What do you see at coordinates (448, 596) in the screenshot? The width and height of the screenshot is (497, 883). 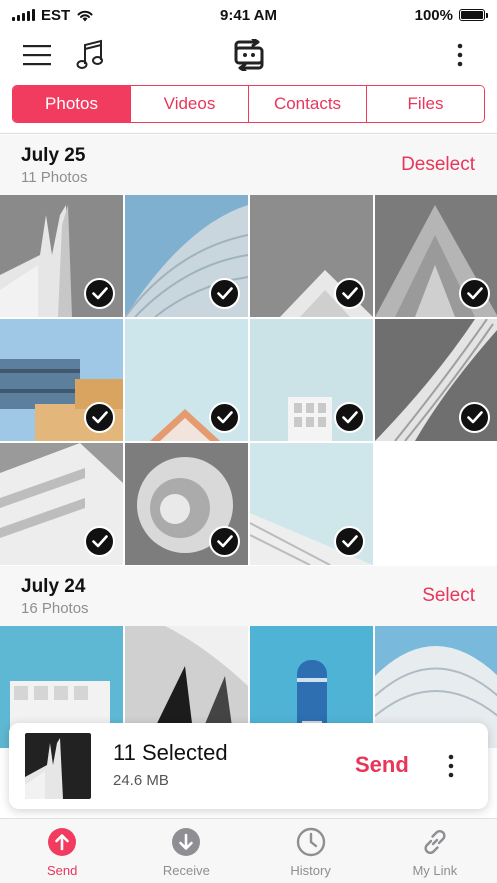 I see `select-button: Select` at bounding box center [448, 596].